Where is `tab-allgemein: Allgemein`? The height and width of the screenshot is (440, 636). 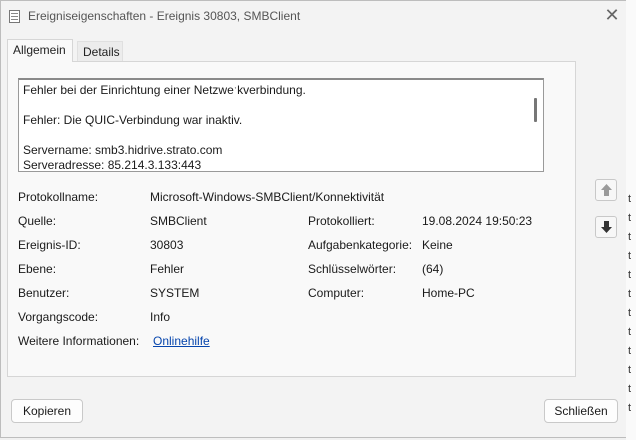 tab-allgemein: Allgemein is located at coordinates (40, 50).